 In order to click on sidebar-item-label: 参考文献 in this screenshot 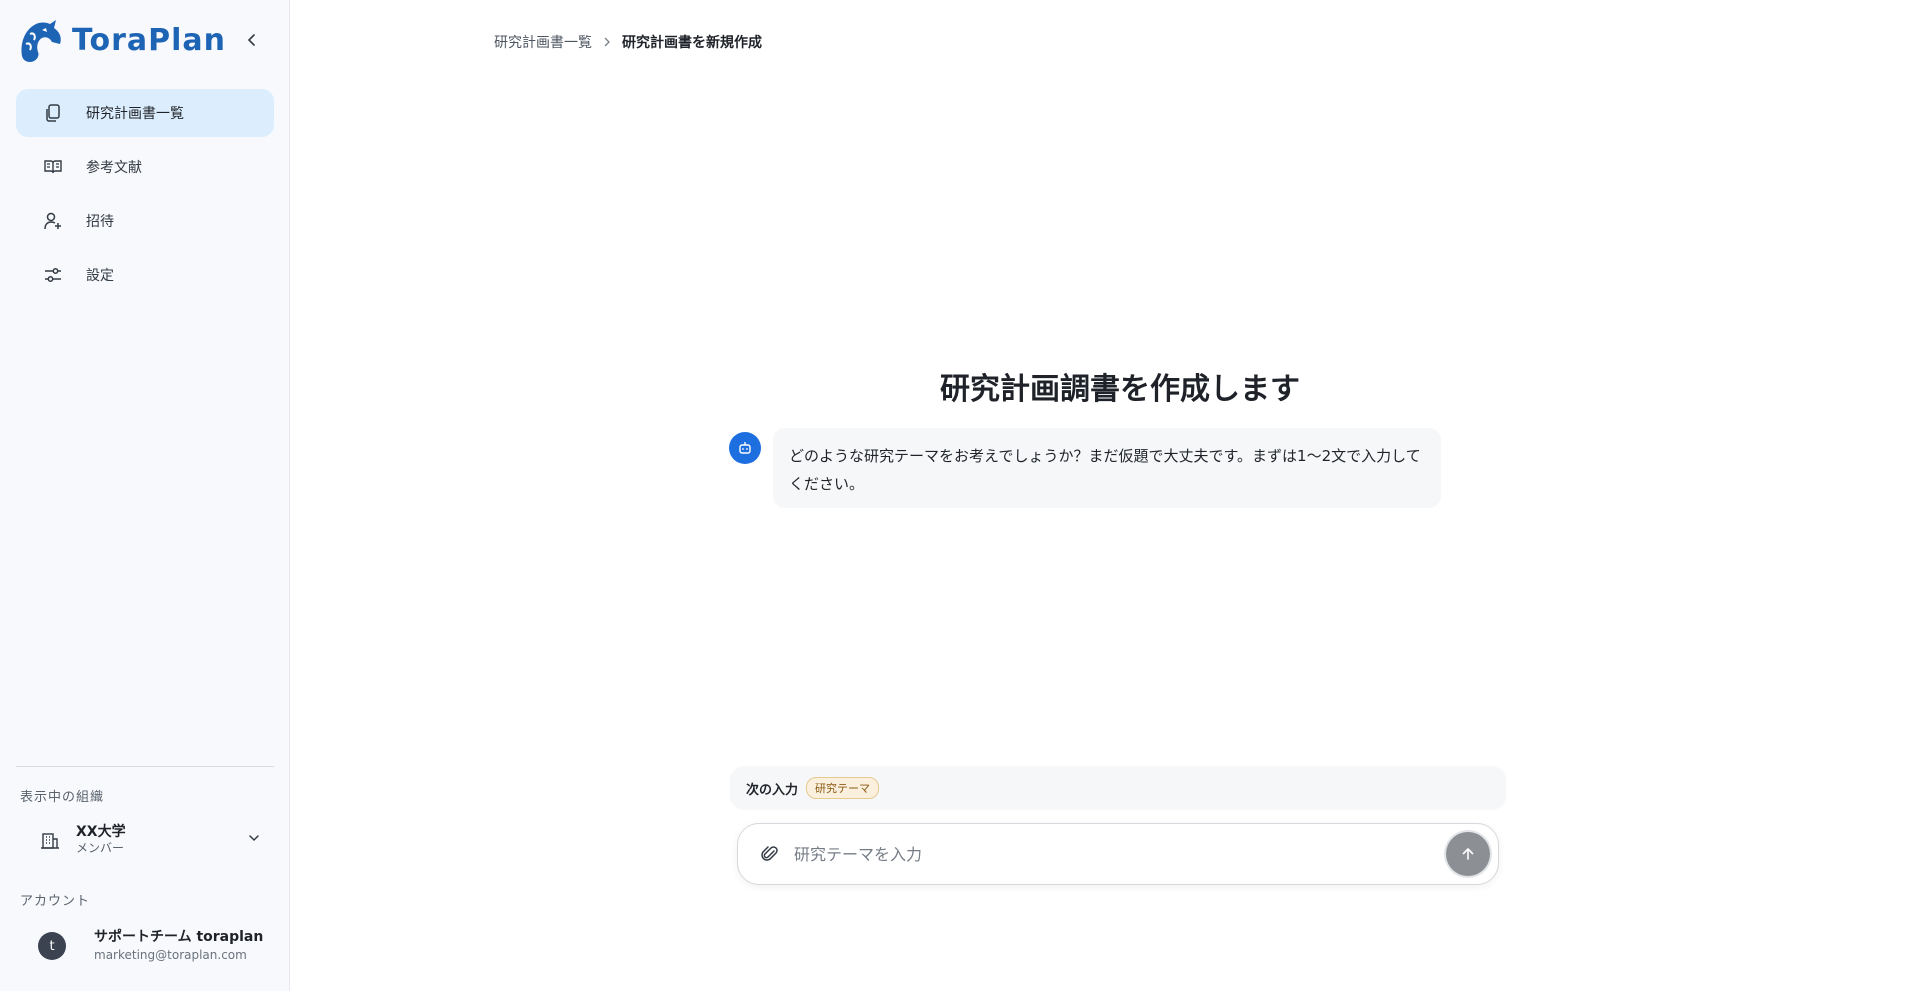, I will do `click(114, 168)`.